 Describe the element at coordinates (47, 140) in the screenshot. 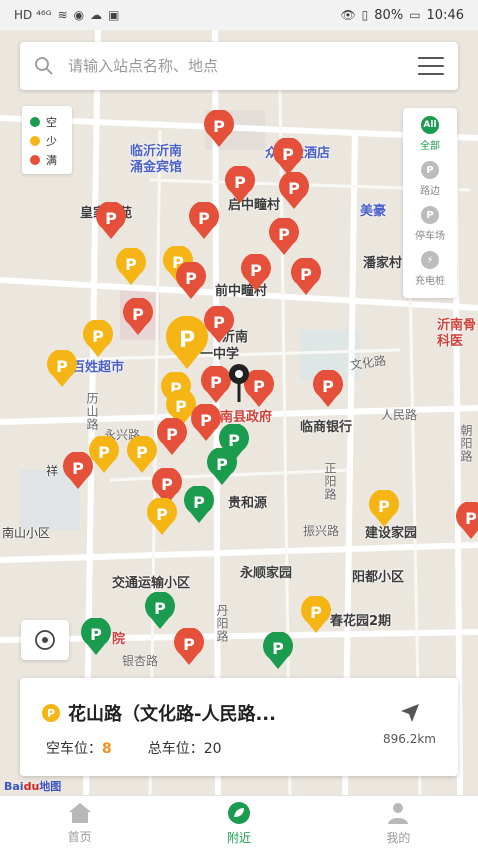

I see `availability-legend: 空 少 满` at that location.